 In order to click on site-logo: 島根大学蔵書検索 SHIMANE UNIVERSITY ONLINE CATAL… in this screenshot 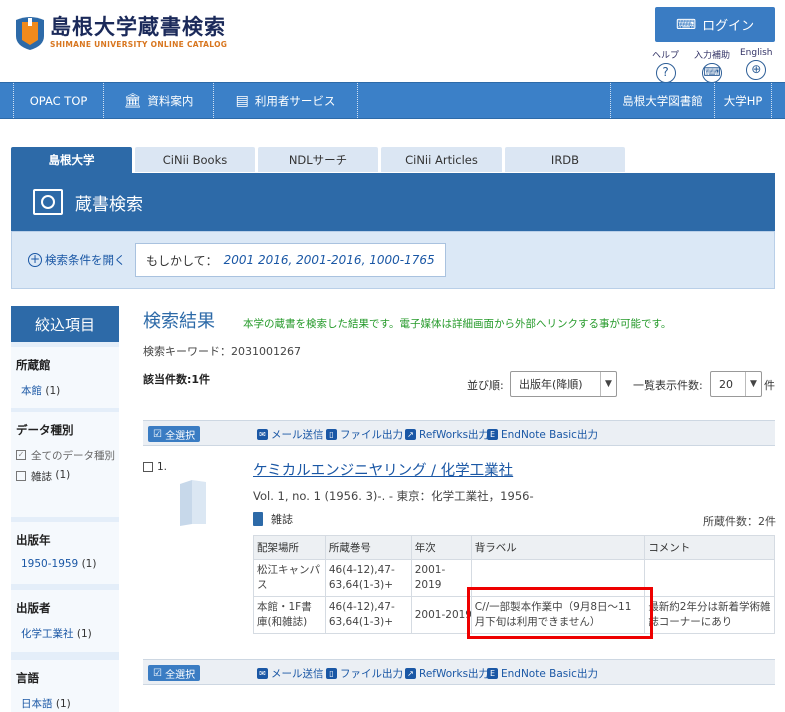, I will do `click(120, 32)`.